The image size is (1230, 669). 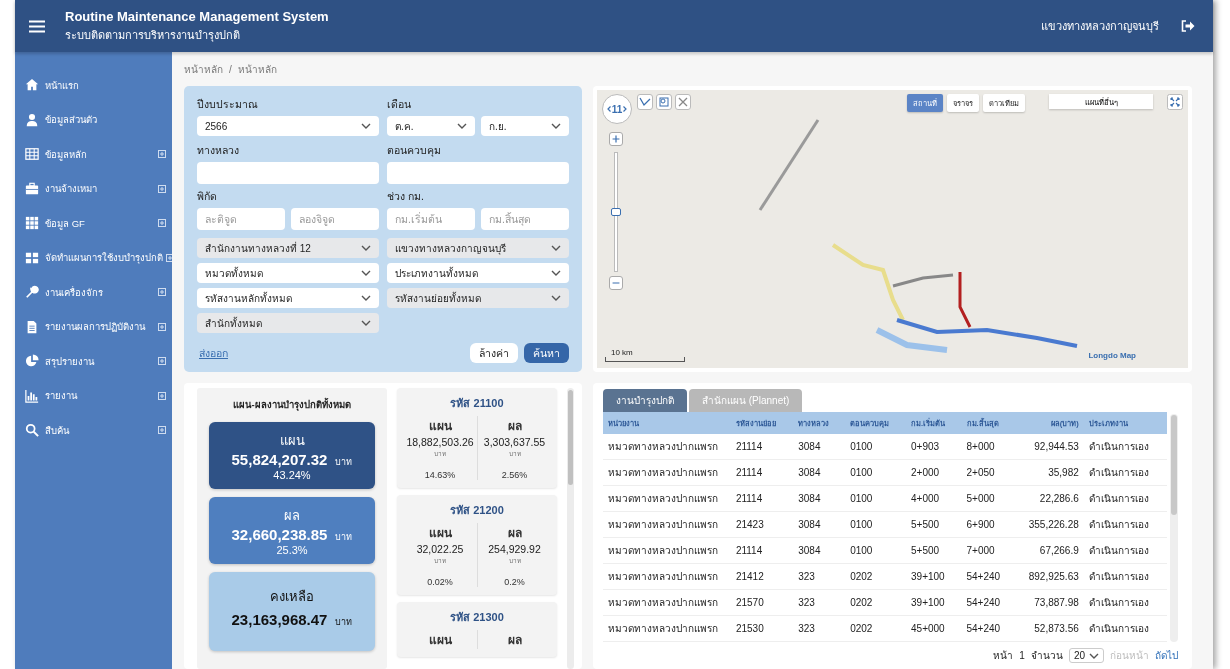 I want to click on search-button: ค้นหา, so click(x=546, y=353).